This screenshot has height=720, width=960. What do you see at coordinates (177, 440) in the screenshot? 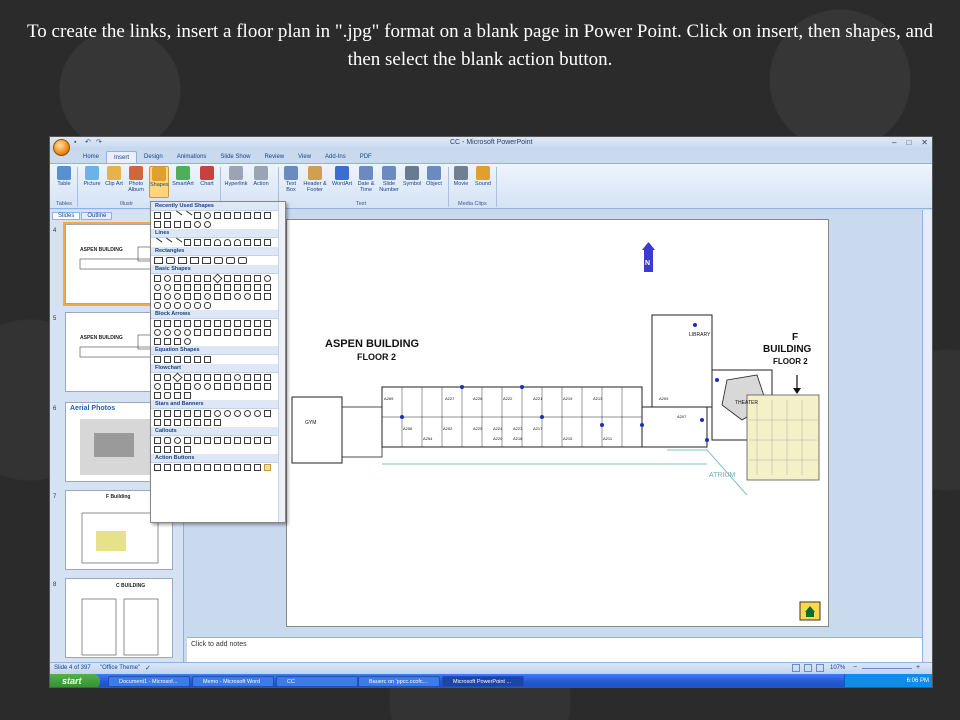
I see `oval-callout-icon` at bounding box center [177, 440].